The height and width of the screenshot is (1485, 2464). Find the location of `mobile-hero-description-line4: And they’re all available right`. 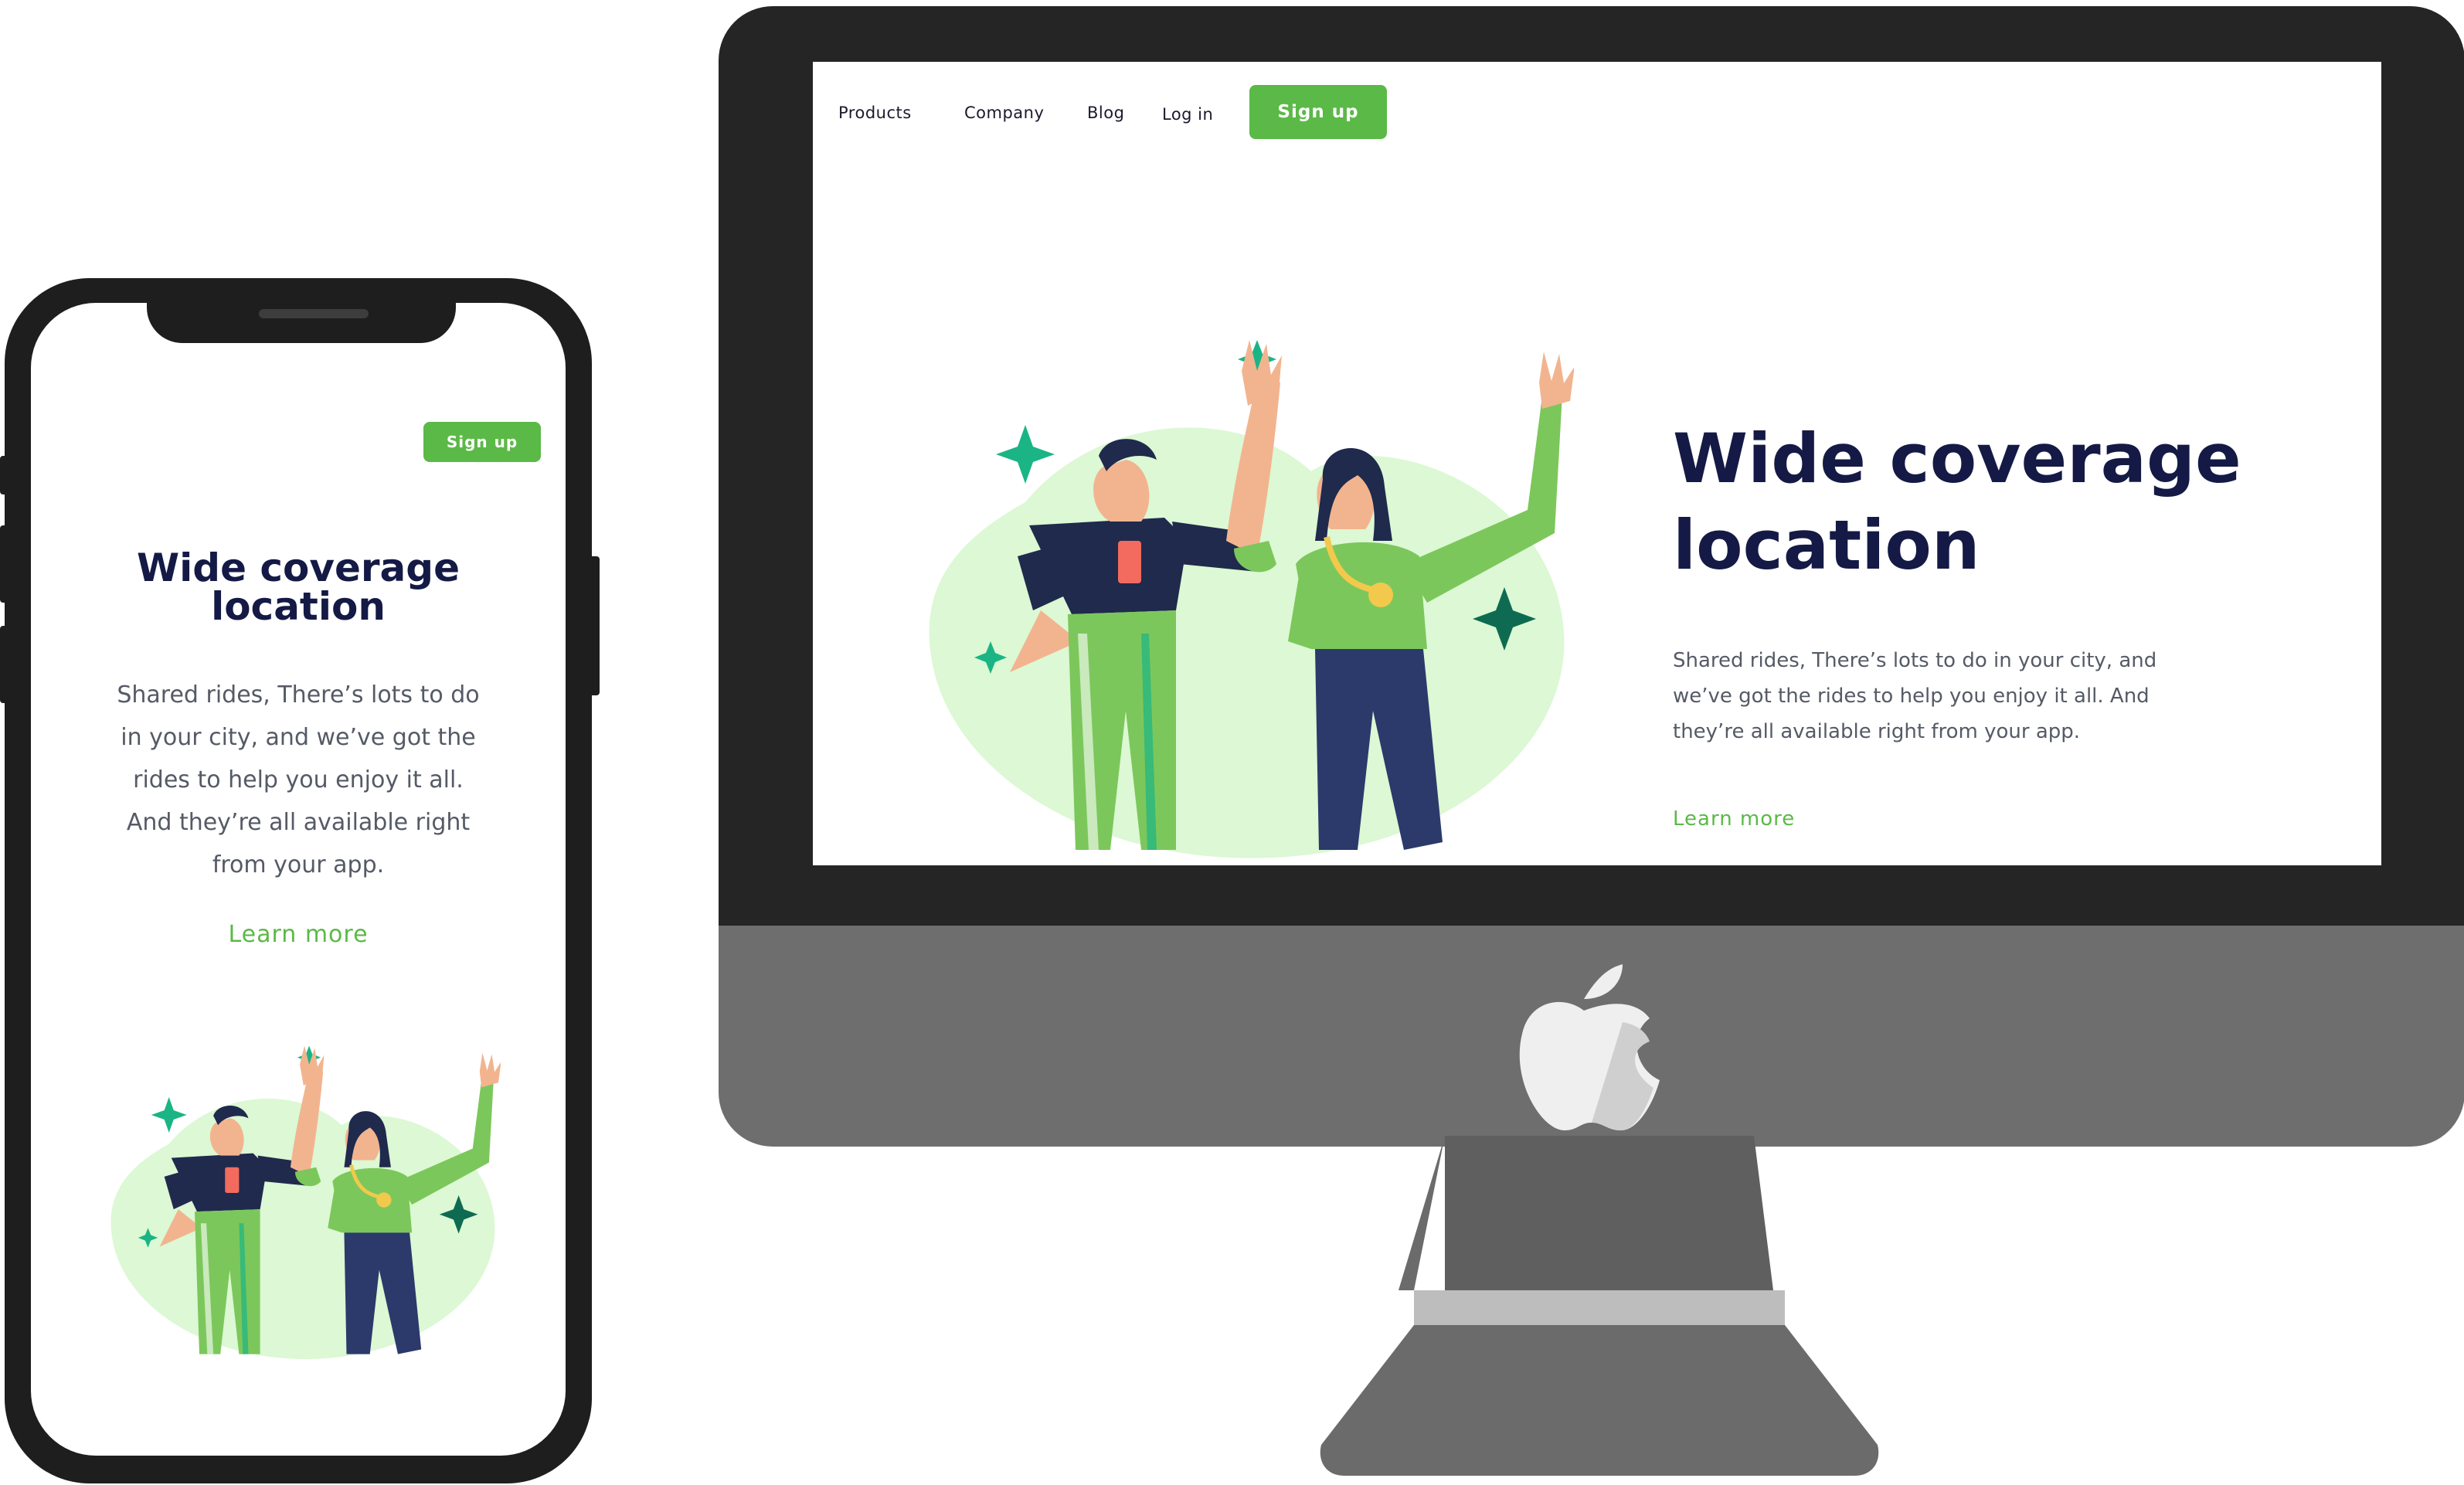

mobile-hero-description-line4: And they’re all available right is located at coordinates (298, 822).